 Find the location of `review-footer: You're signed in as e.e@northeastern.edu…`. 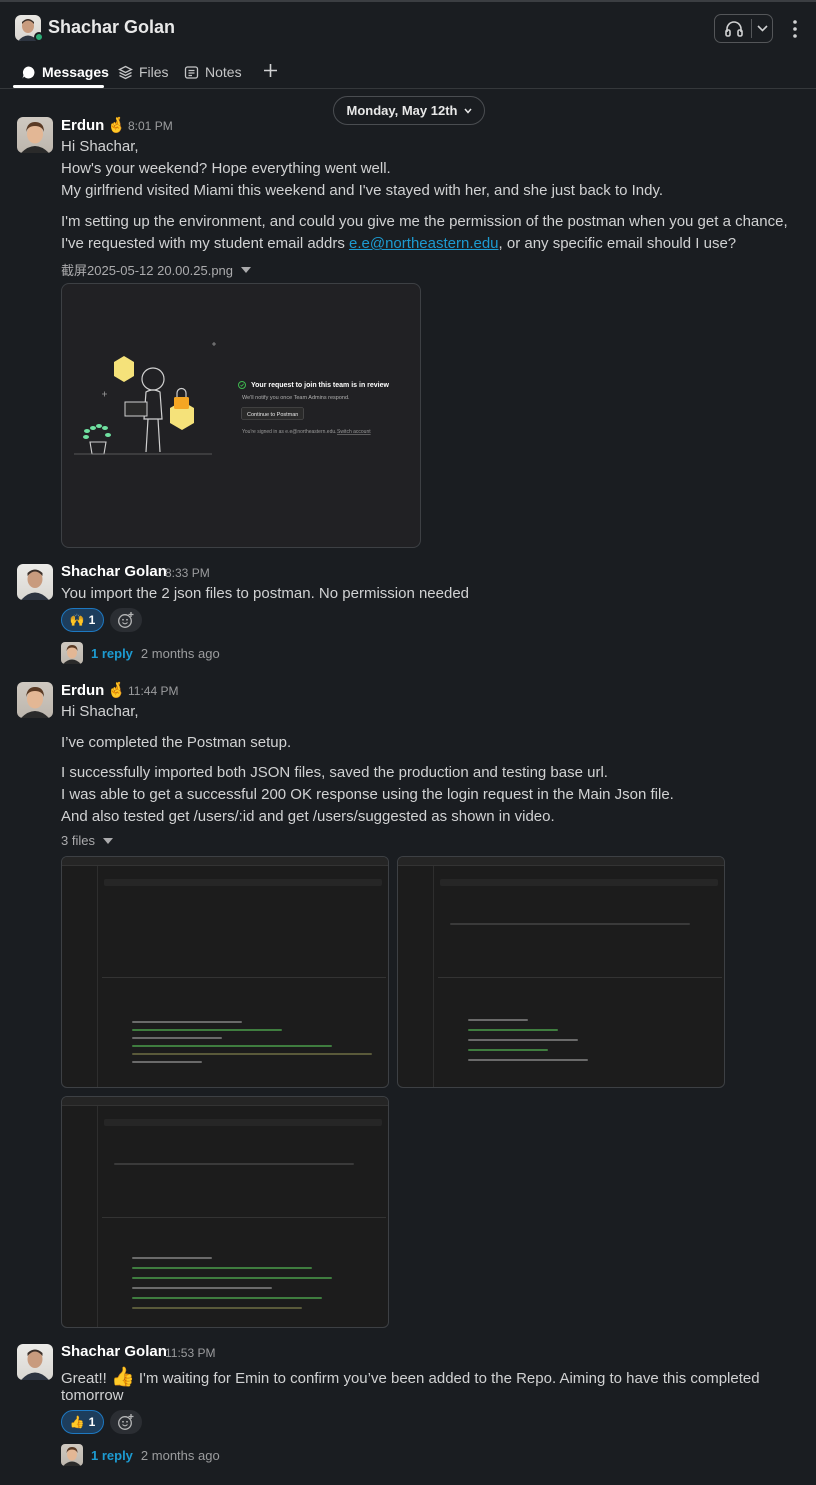

review-footer: You're signed in as e.e@northeastern.edu… is located at coordinates (289, 432).